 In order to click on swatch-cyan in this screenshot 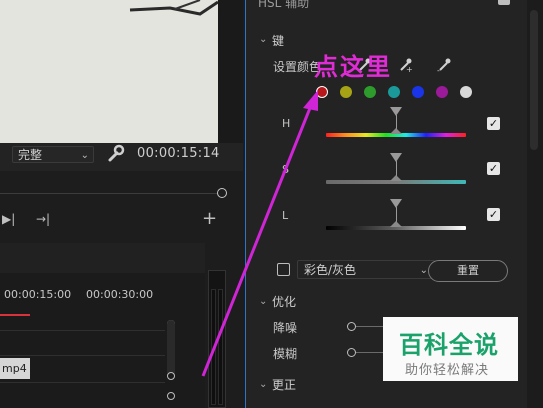, I will do `click(394, 92)`.